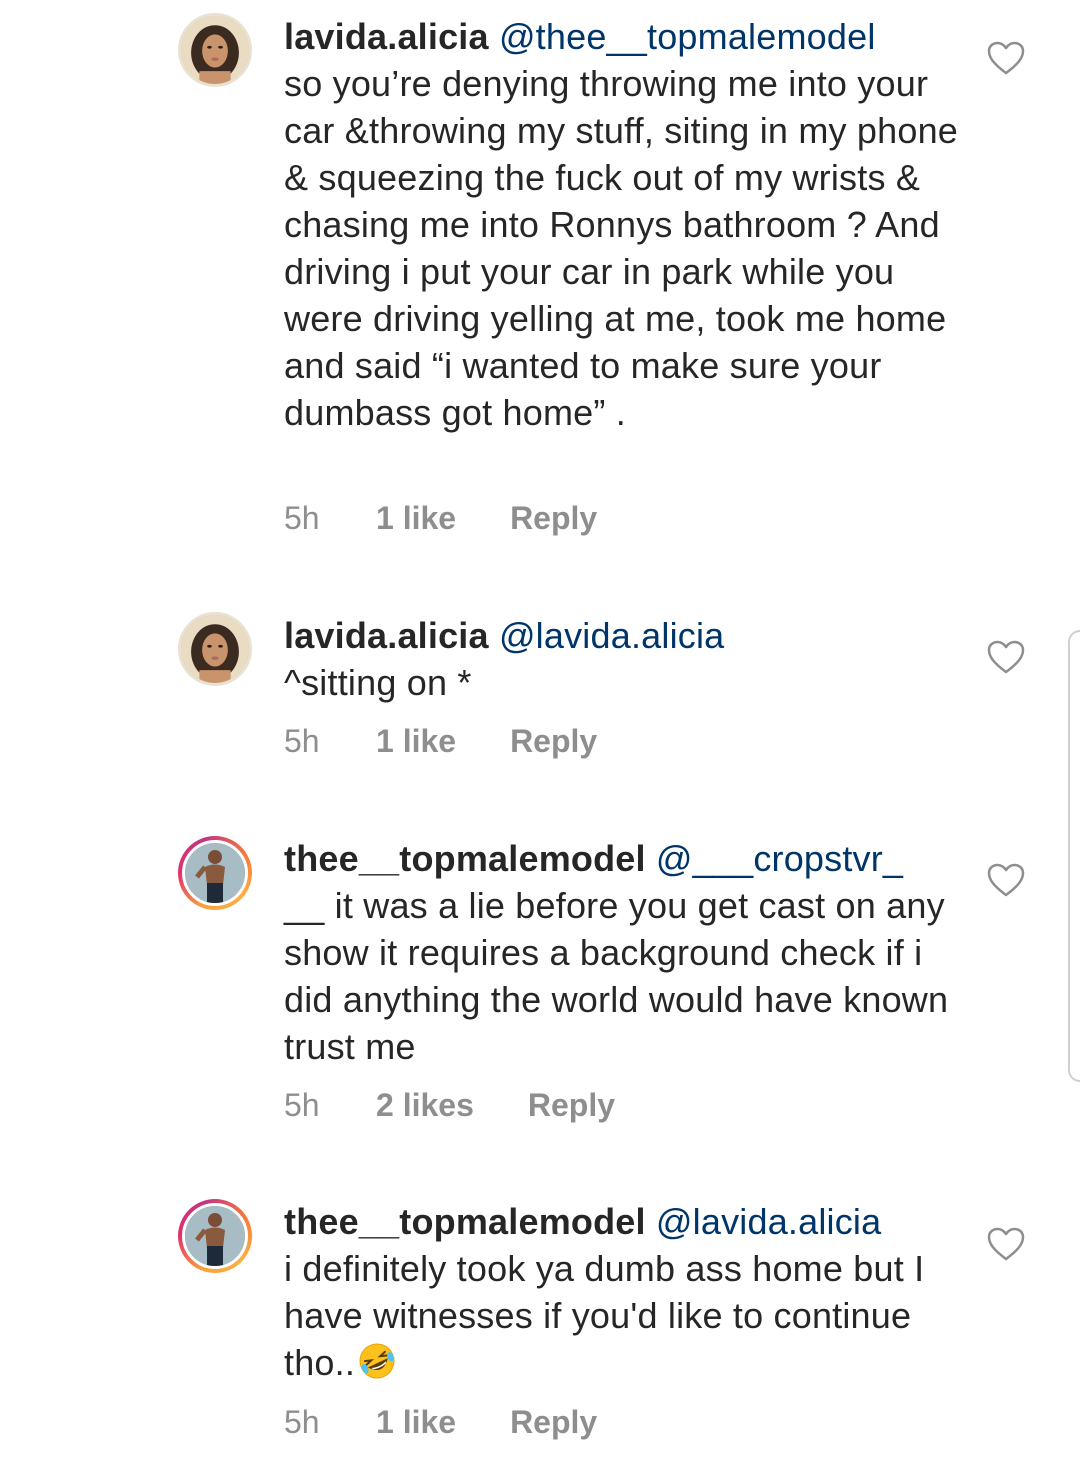 The image size is (1080, 1472). I want to click on comment-meta: 5h 2 likes Reply, so click(449, 1105).